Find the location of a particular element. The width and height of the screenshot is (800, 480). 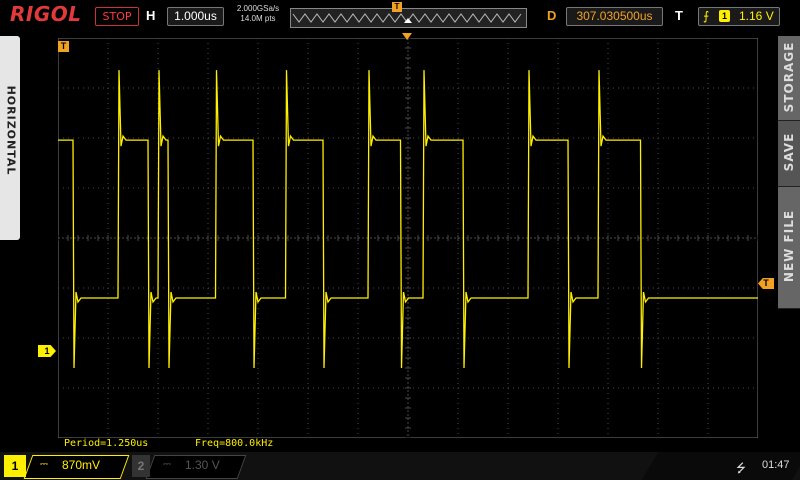

rising-edge-icon: ⨍ is located at coordinates (706, 16).